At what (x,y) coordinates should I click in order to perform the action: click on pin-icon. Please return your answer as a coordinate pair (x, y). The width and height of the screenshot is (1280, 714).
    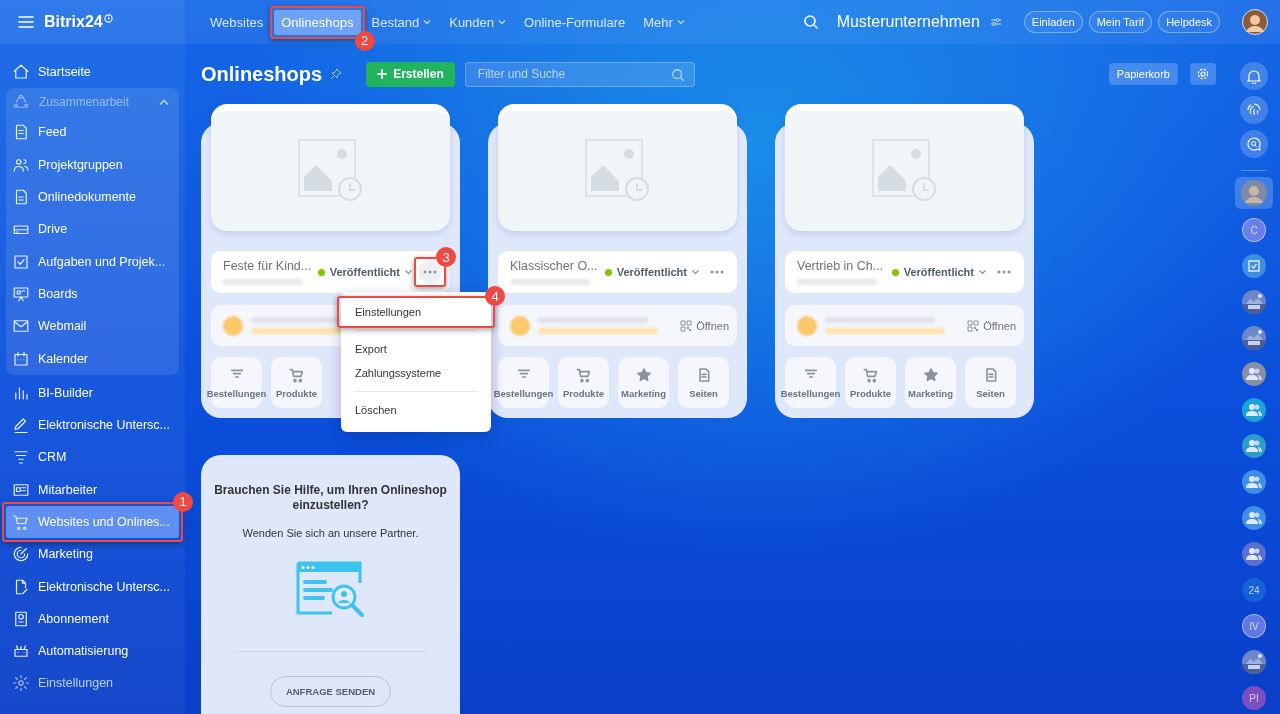
    Looking at the image, I should click on (336, 74).